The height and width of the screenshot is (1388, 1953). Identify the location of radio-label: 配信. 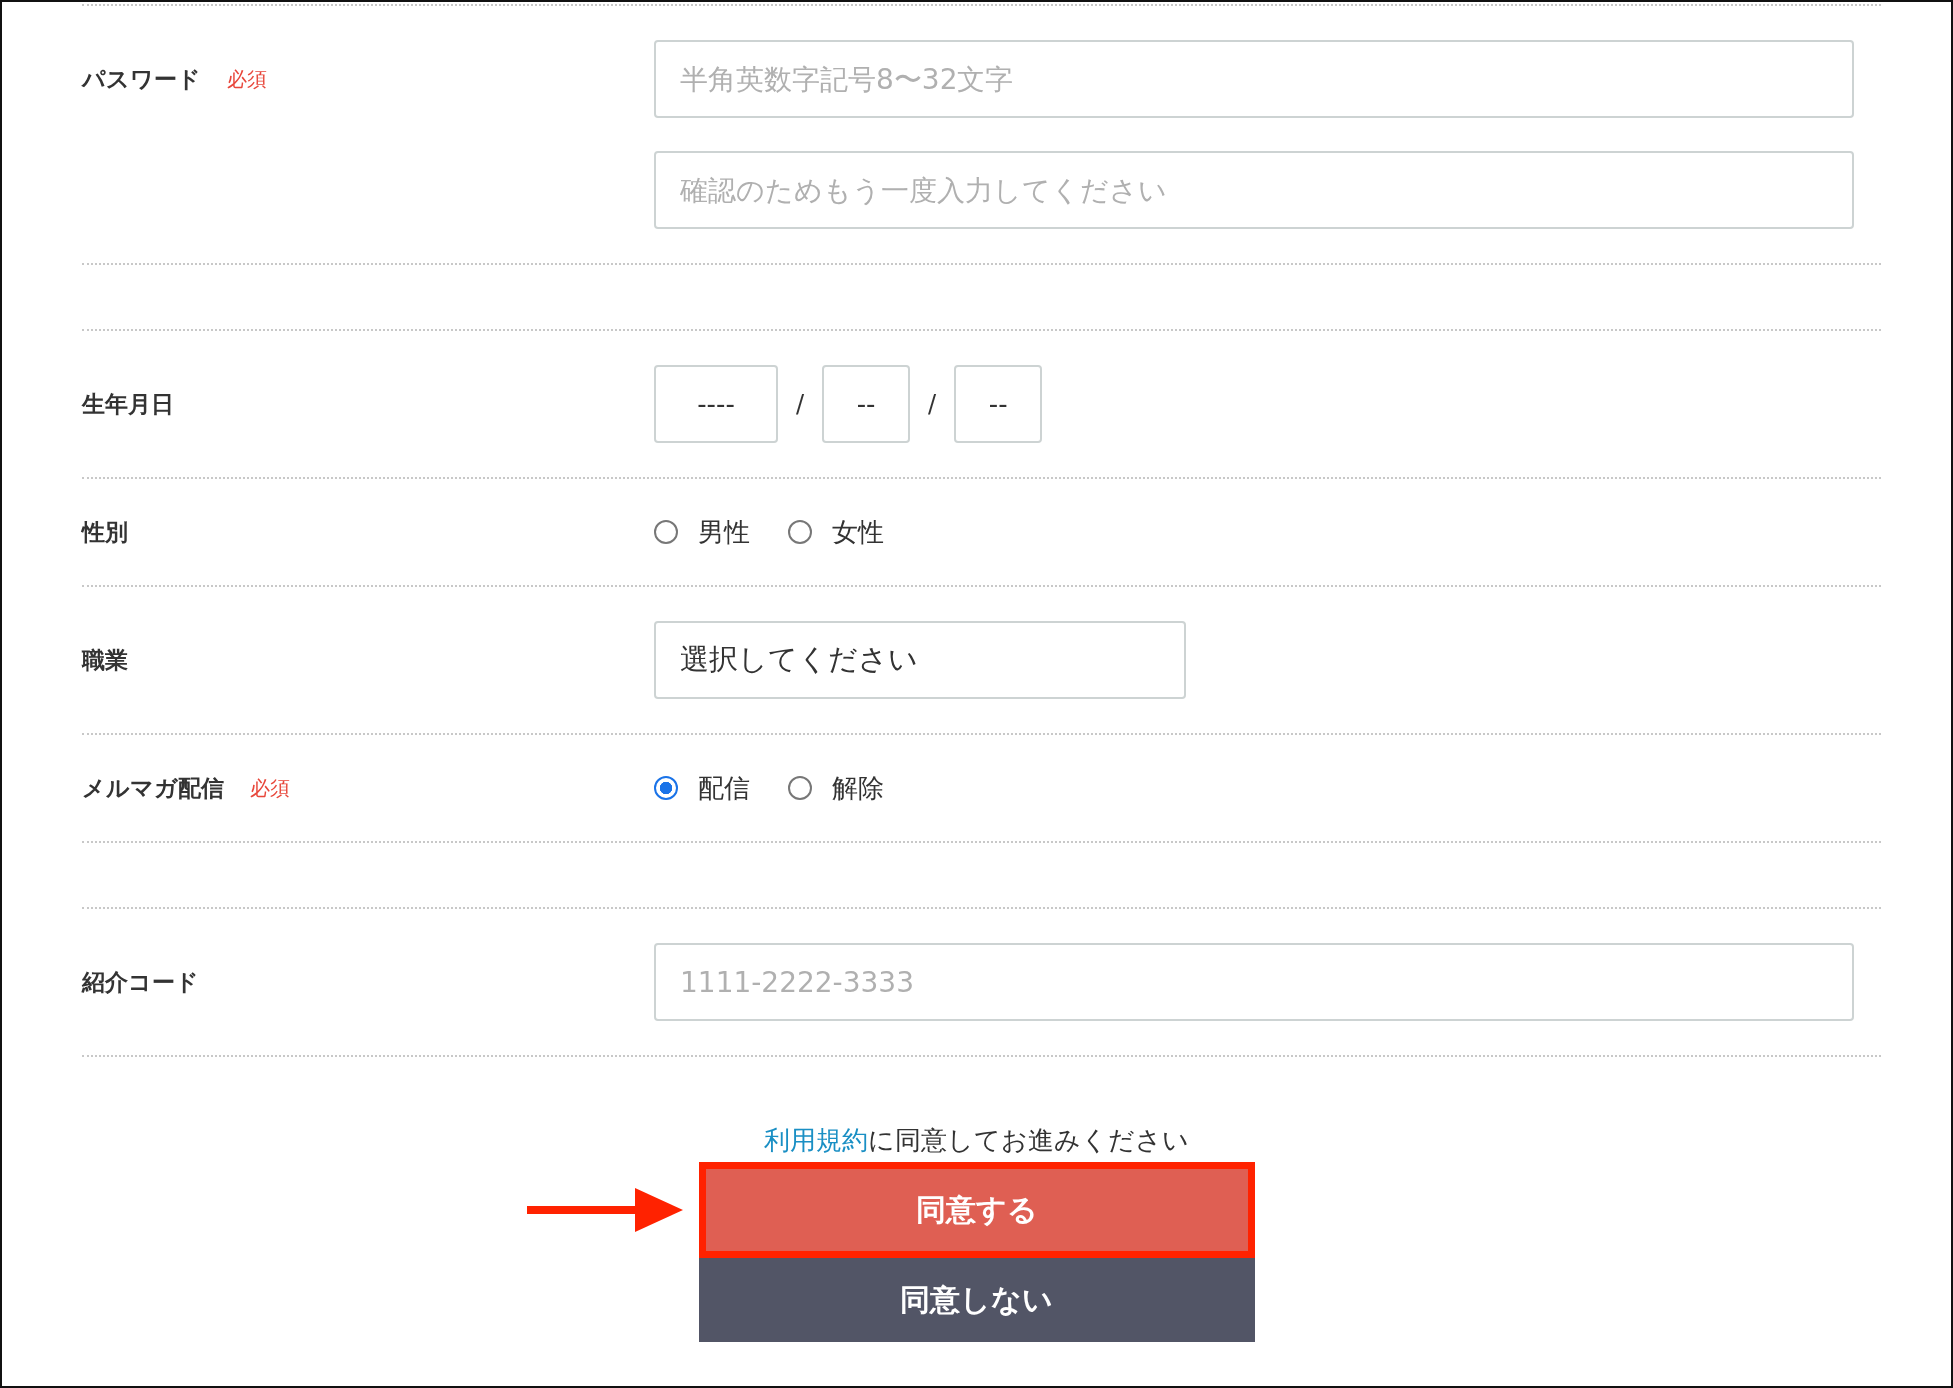
(724, 788).